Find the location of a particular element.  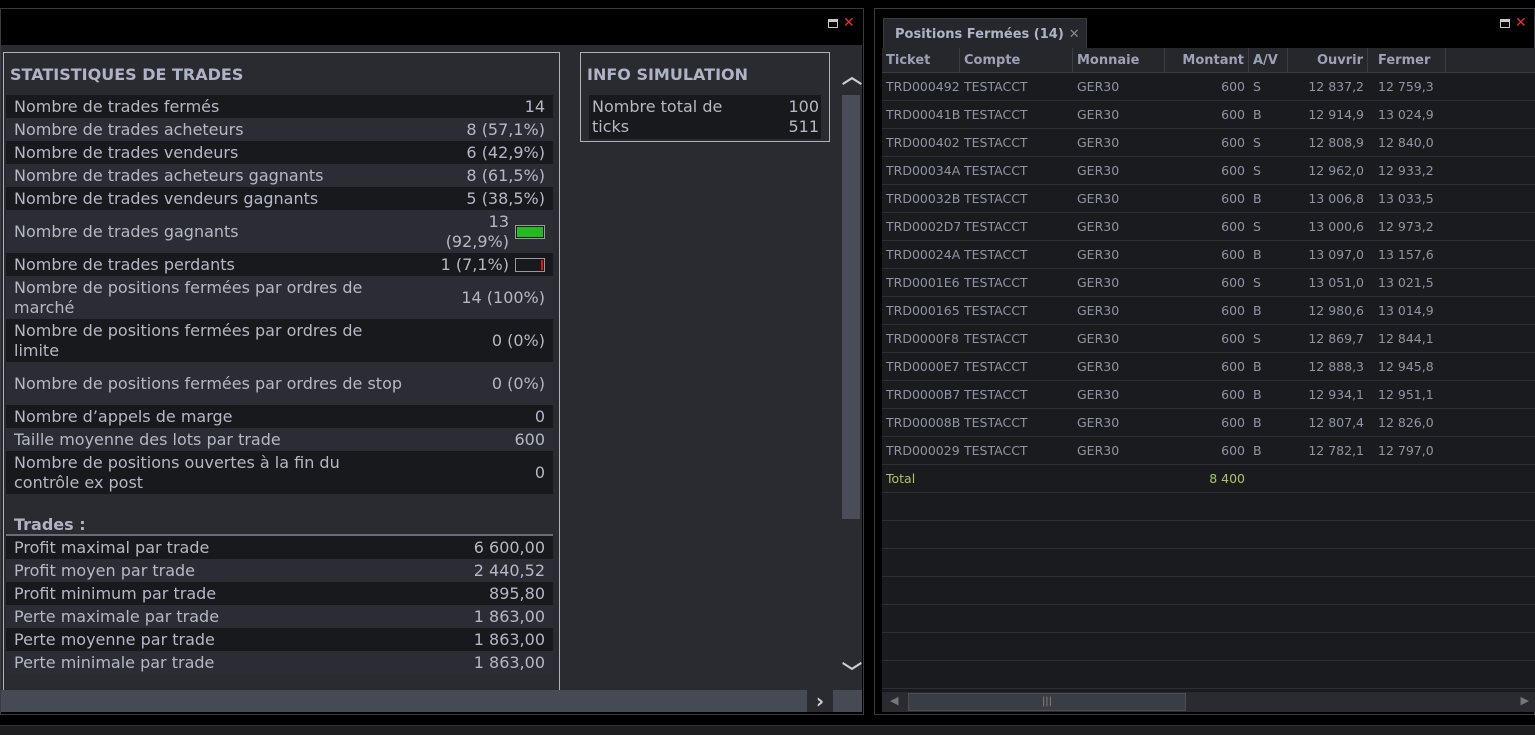

tab-label: Positions Fermées (14) is located at coordinates (979, 34).